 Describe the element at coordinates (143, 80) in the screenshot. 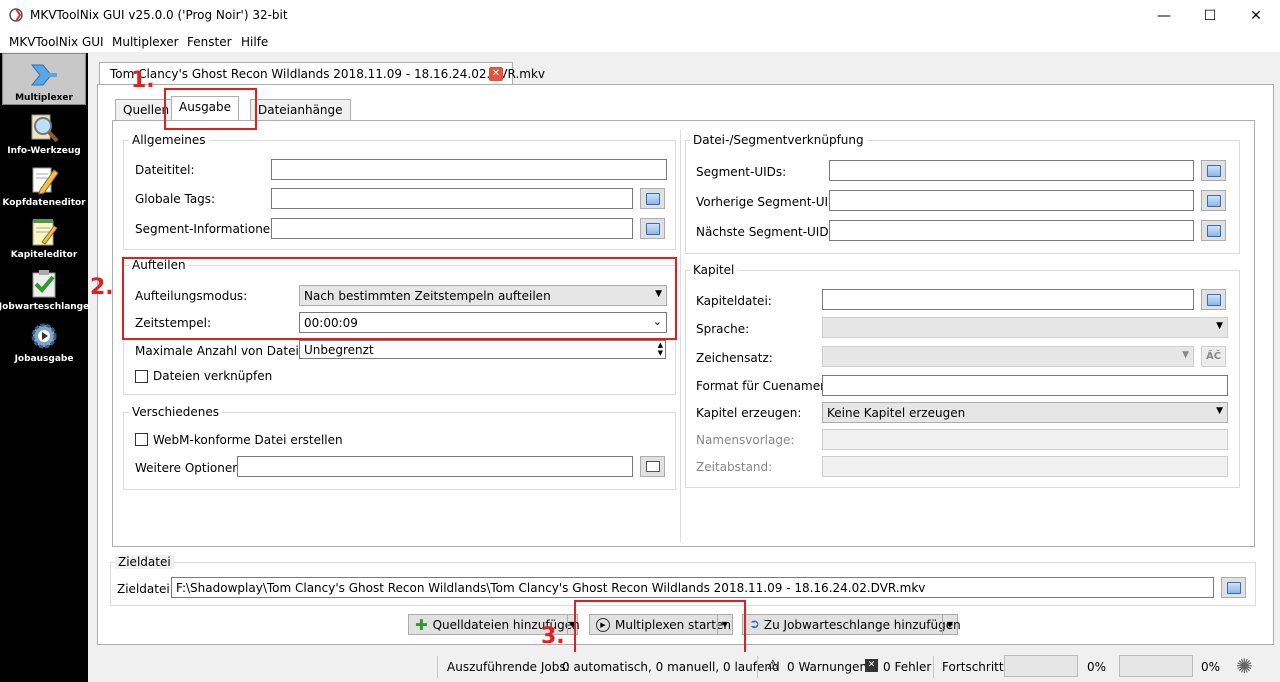

I see `annotation-number-1: 1.` at that location.